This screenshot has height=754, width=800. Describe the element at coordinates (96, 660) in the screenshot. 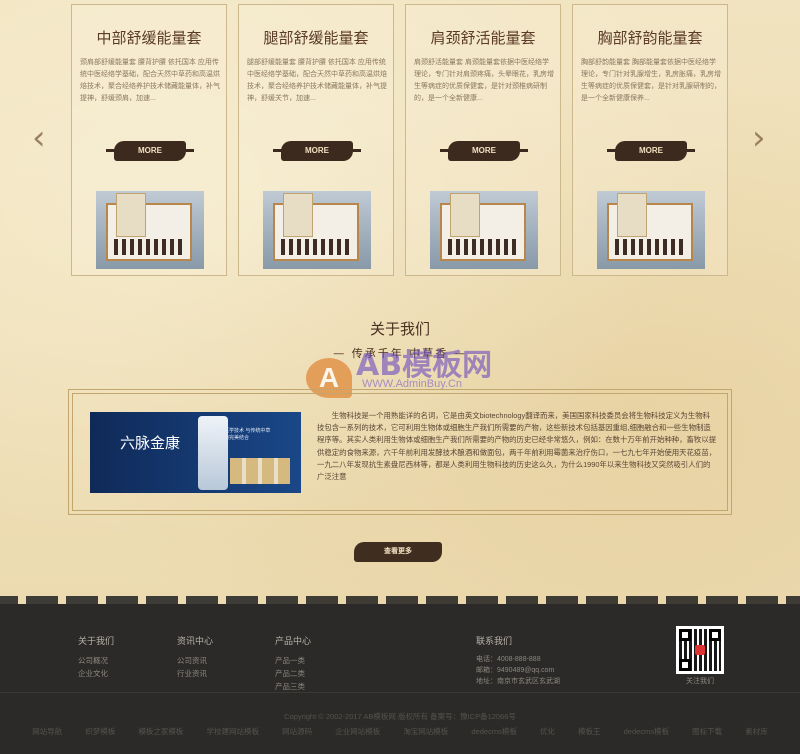

I see `footer-link: 公司概况` at that location.